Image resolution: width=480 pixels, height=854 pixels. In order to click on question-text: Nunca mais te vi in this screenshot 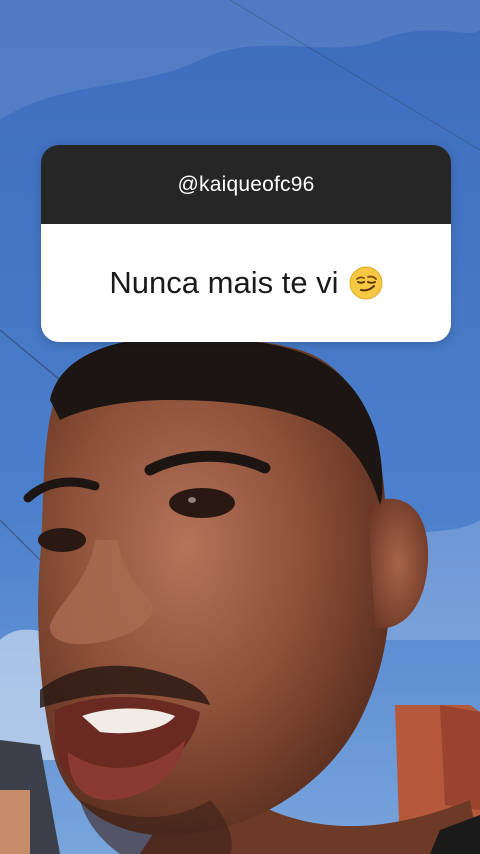, I will do `click(224, 282)`.